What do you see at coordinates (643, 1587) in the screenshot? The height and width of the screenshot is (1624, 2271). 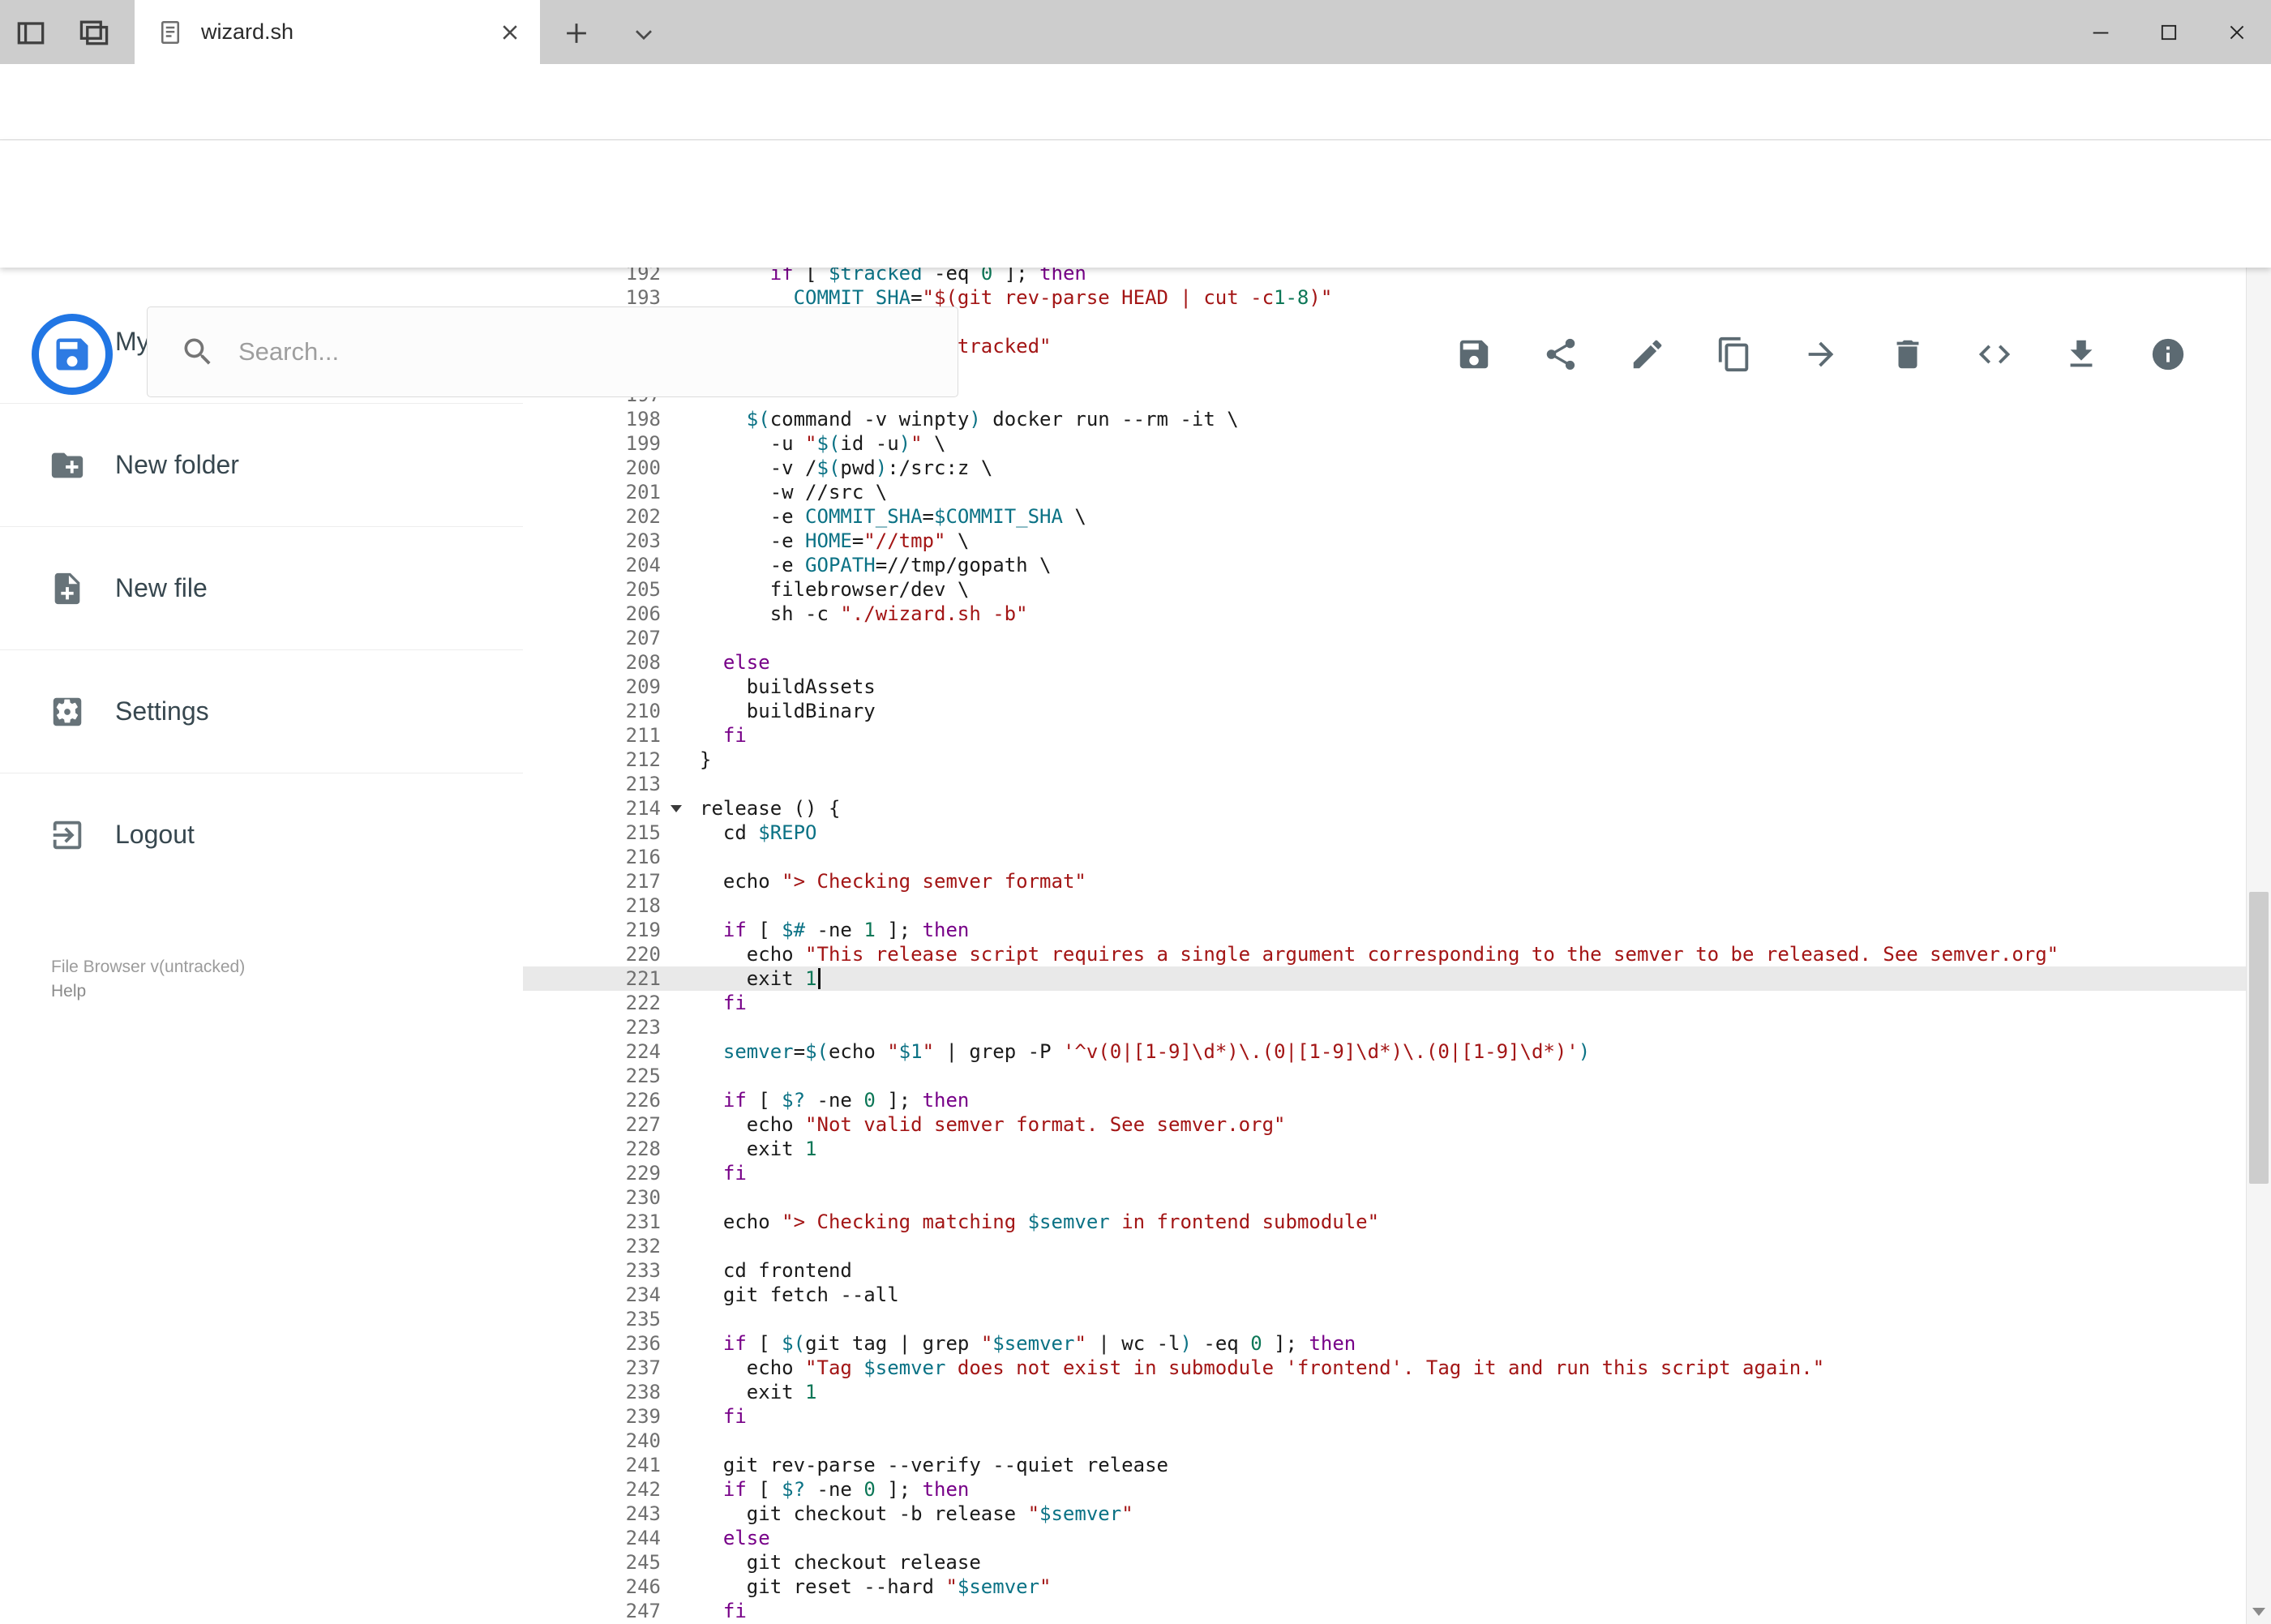 I see `line-number: 246` at bounding box center [643, 1587].